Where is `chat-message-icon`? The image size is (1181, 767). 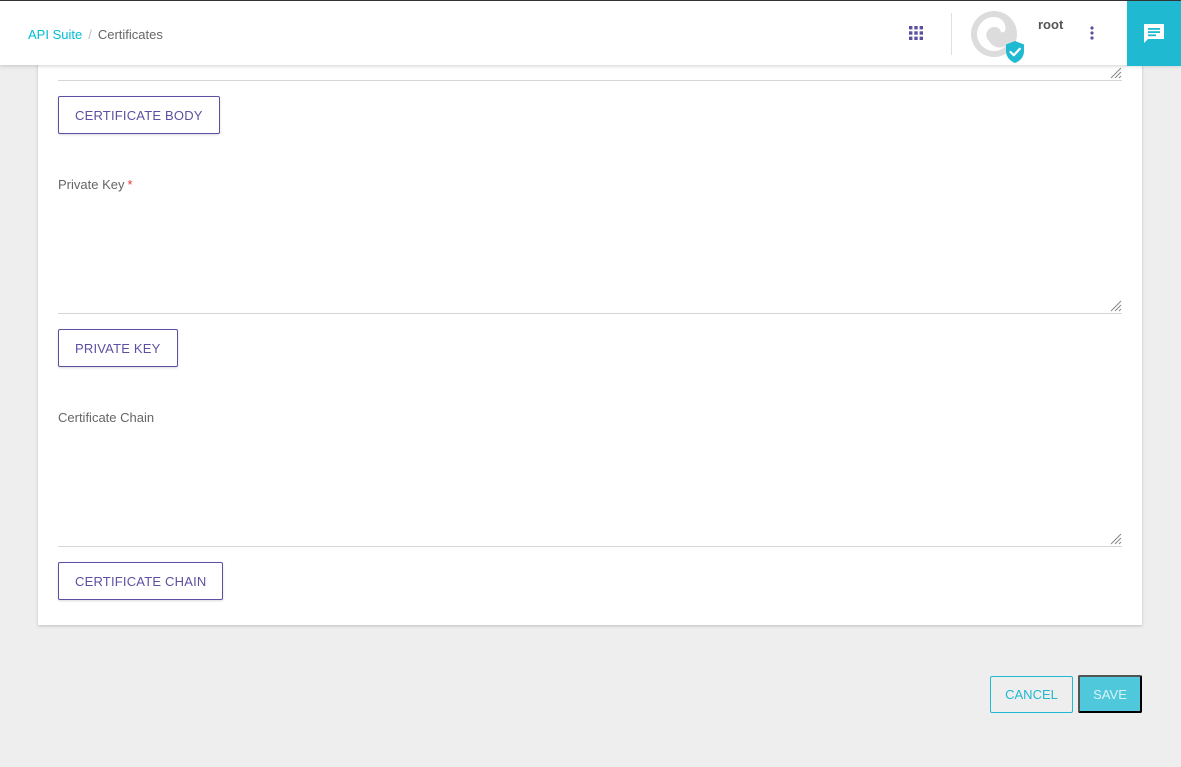 chat-message-icon is located at coordinates (1154, 33).